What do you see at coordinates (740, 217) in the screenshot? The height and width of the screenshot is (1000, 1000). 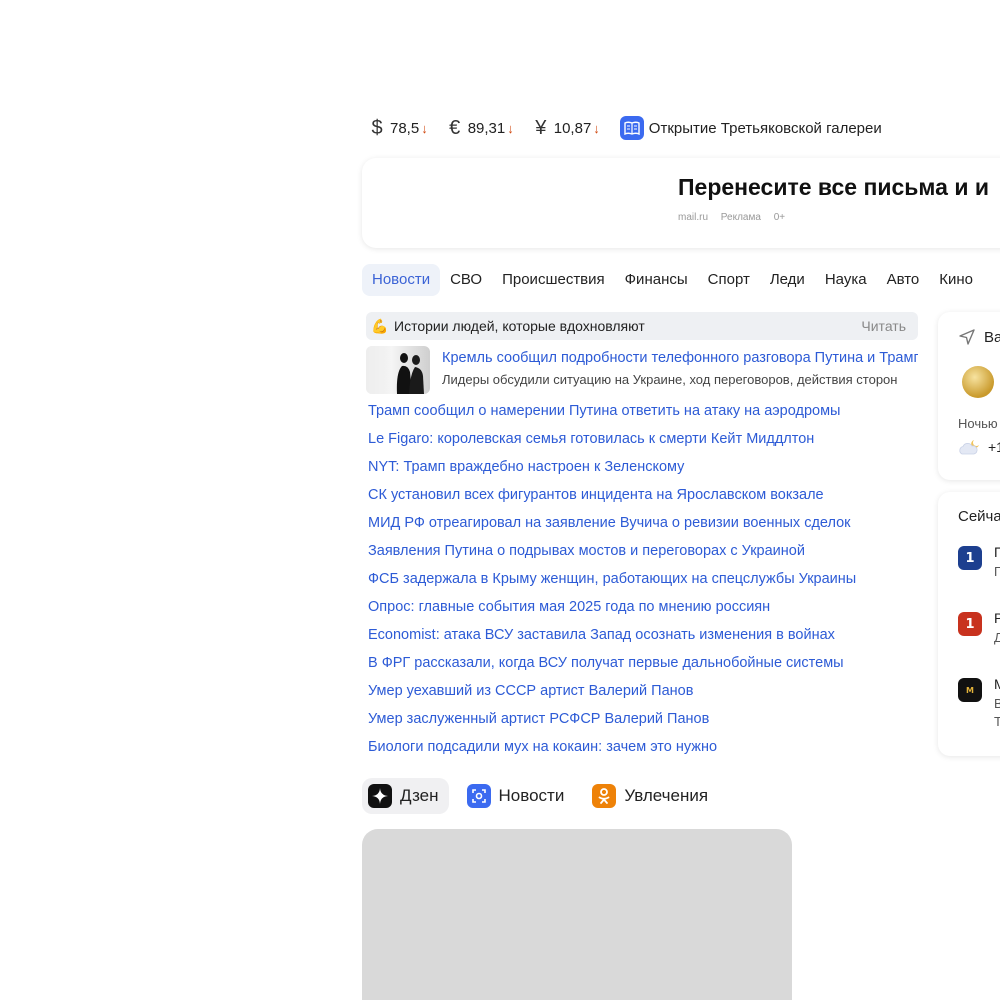 I see `ad-tag: Реклама` at bounding box center [740, 217].